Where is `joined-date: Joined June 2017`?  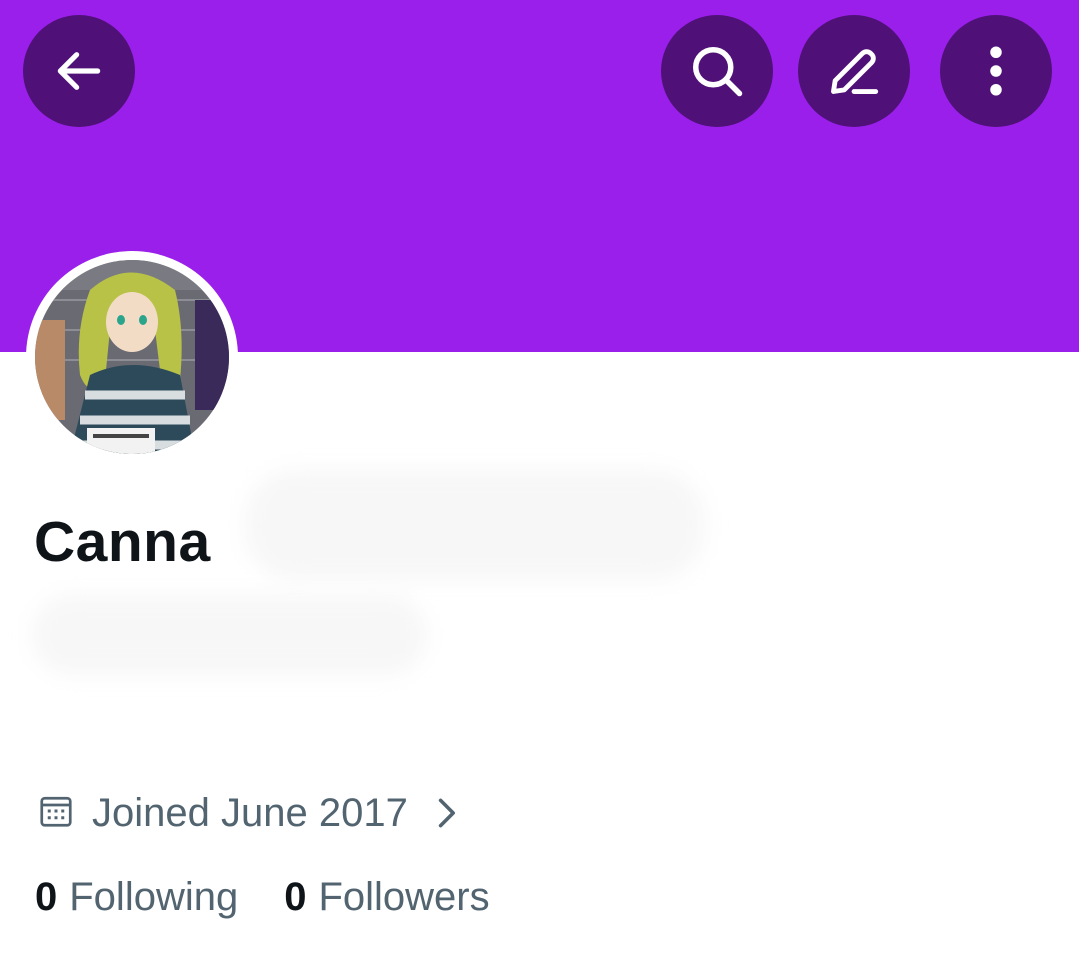
joined-date: Joined June 2017 is located at coordinates (250, 813).